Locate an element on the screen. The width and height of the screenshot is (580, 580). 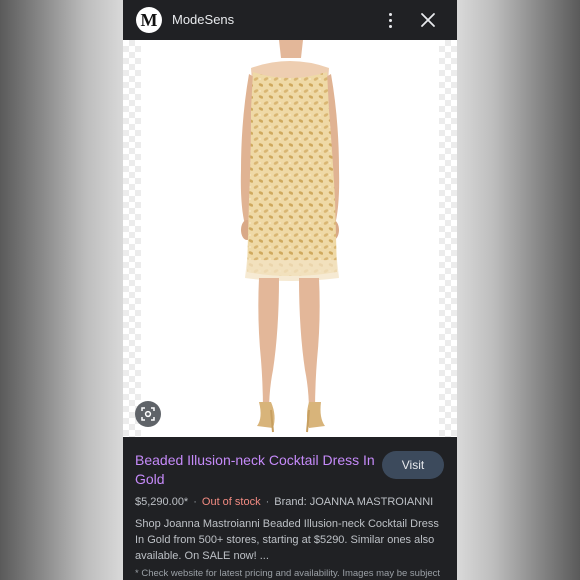
visit-button: Visit is located at coordinates (413, 465).